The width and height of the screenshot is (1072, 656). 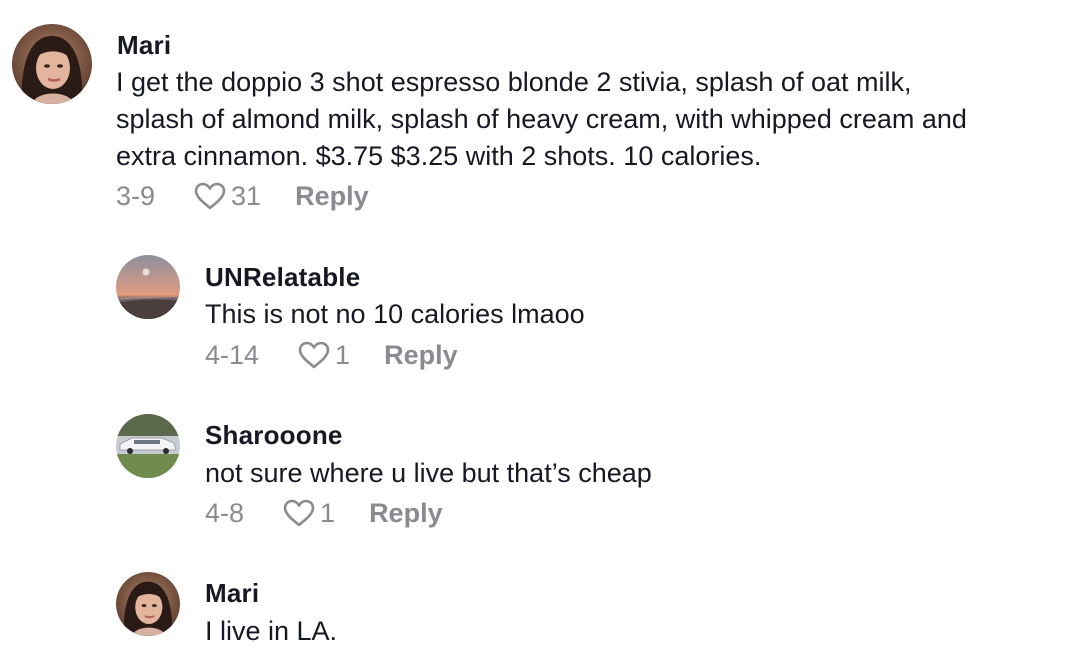 What do you see at coordinates (246, 195) in the screenshot?
I see `like-count: 31` at bounding box center [246, 195].